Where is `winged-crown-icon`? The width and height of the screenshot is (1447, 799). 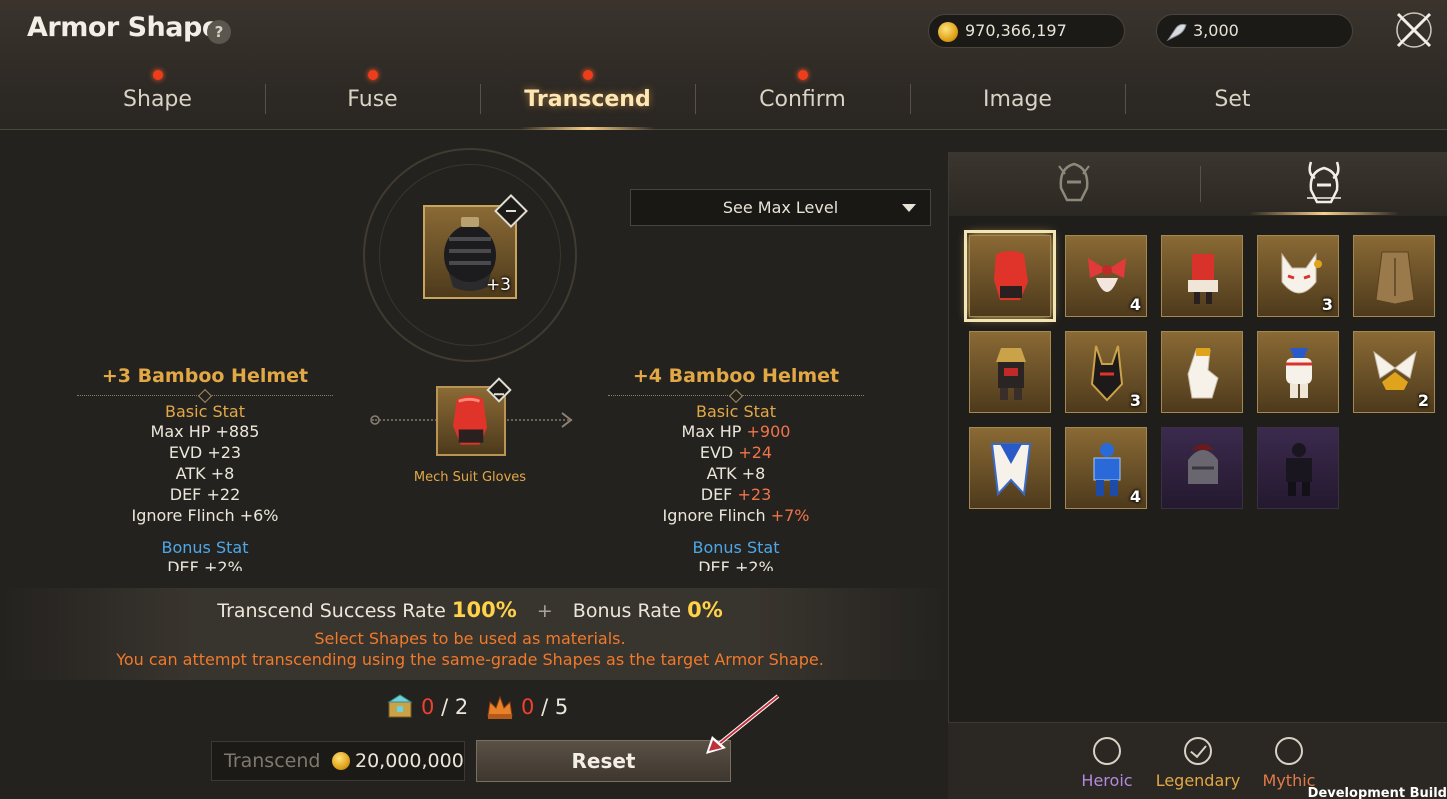 winged-crown-icon is located at coordinates (1395, 370).